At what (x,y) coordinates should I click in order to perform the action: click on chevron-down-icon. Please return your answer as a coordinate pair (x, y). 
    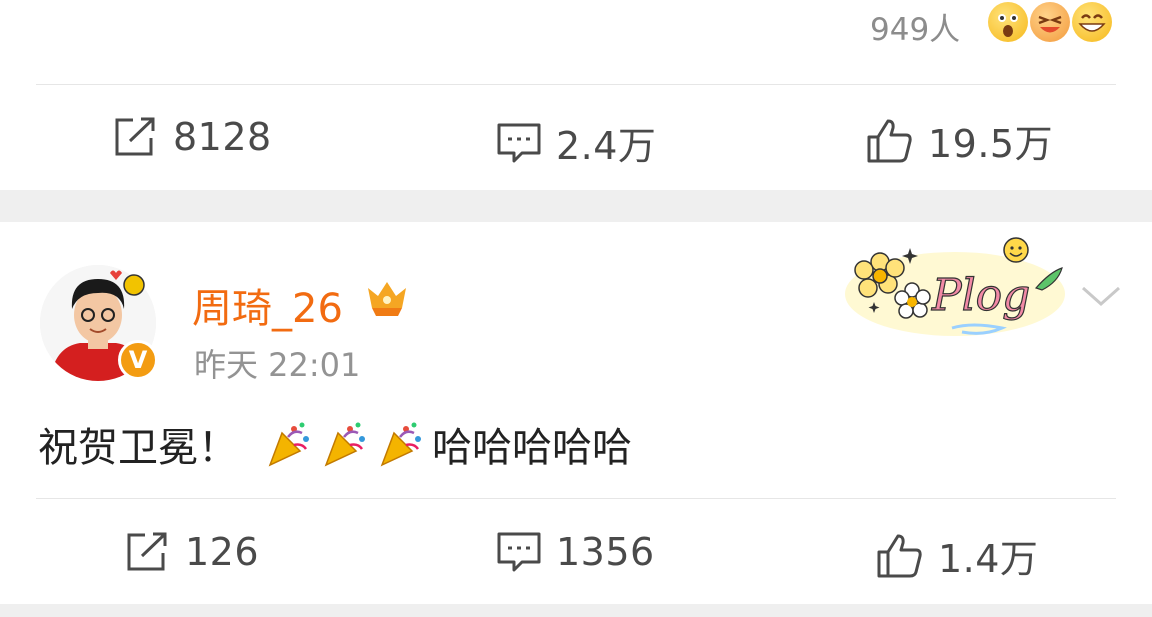
    Looking at the image, I should click on (1101, 297).